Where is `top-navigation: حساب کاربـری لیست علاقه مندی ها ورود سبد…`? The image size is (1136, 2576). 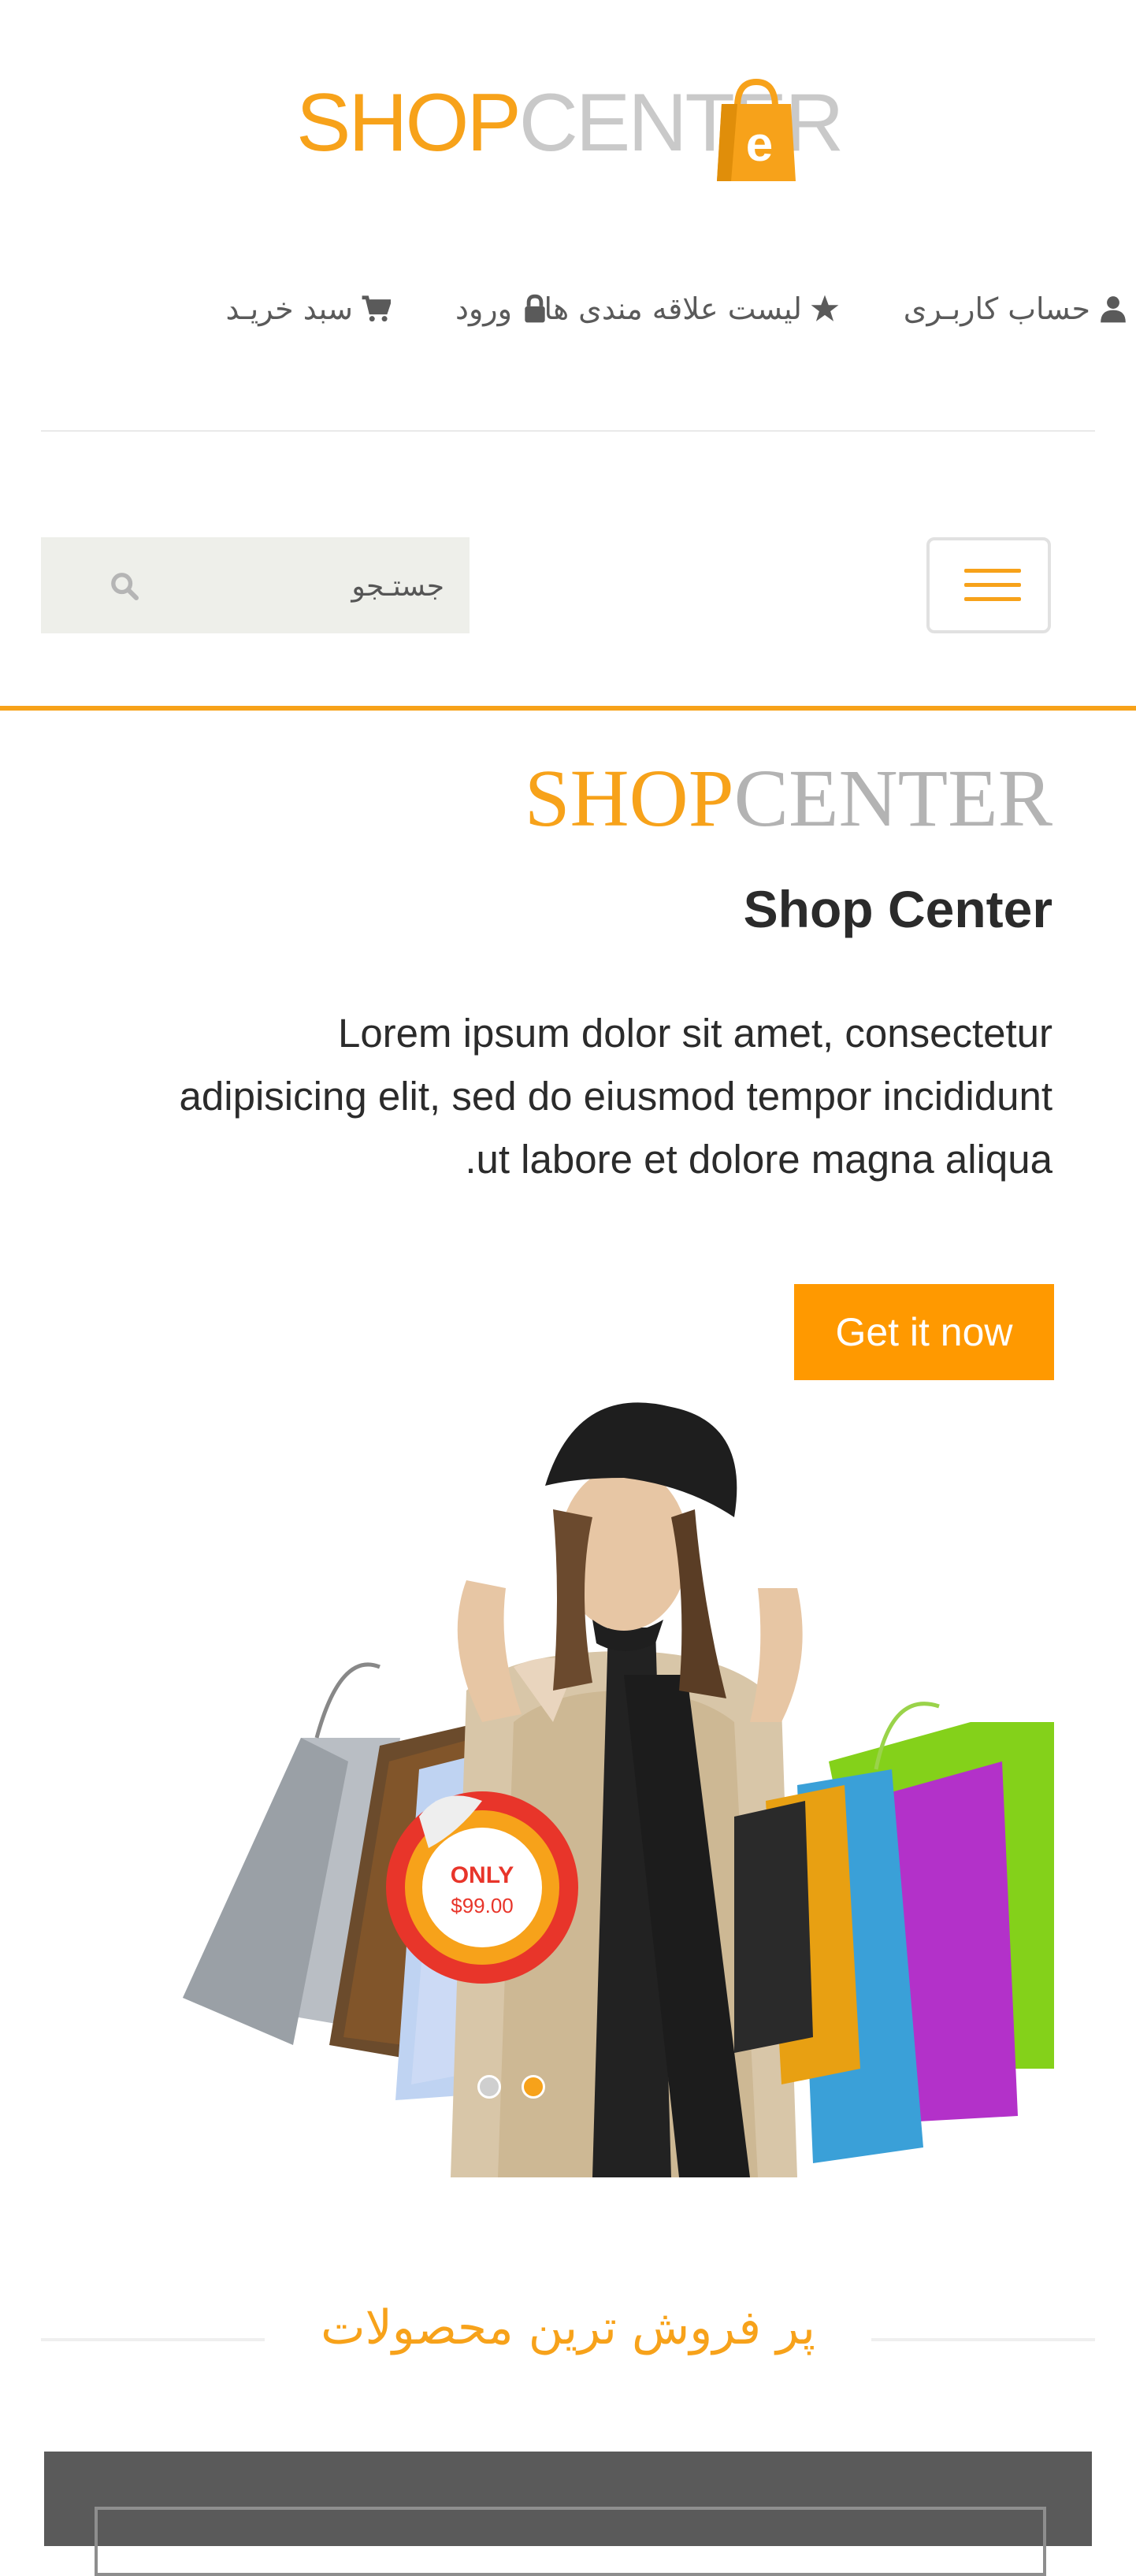 top-navigation: حساب کاربـری لیست علاقه مندی ها ورود سبد… is located at coordinates (568, 315).